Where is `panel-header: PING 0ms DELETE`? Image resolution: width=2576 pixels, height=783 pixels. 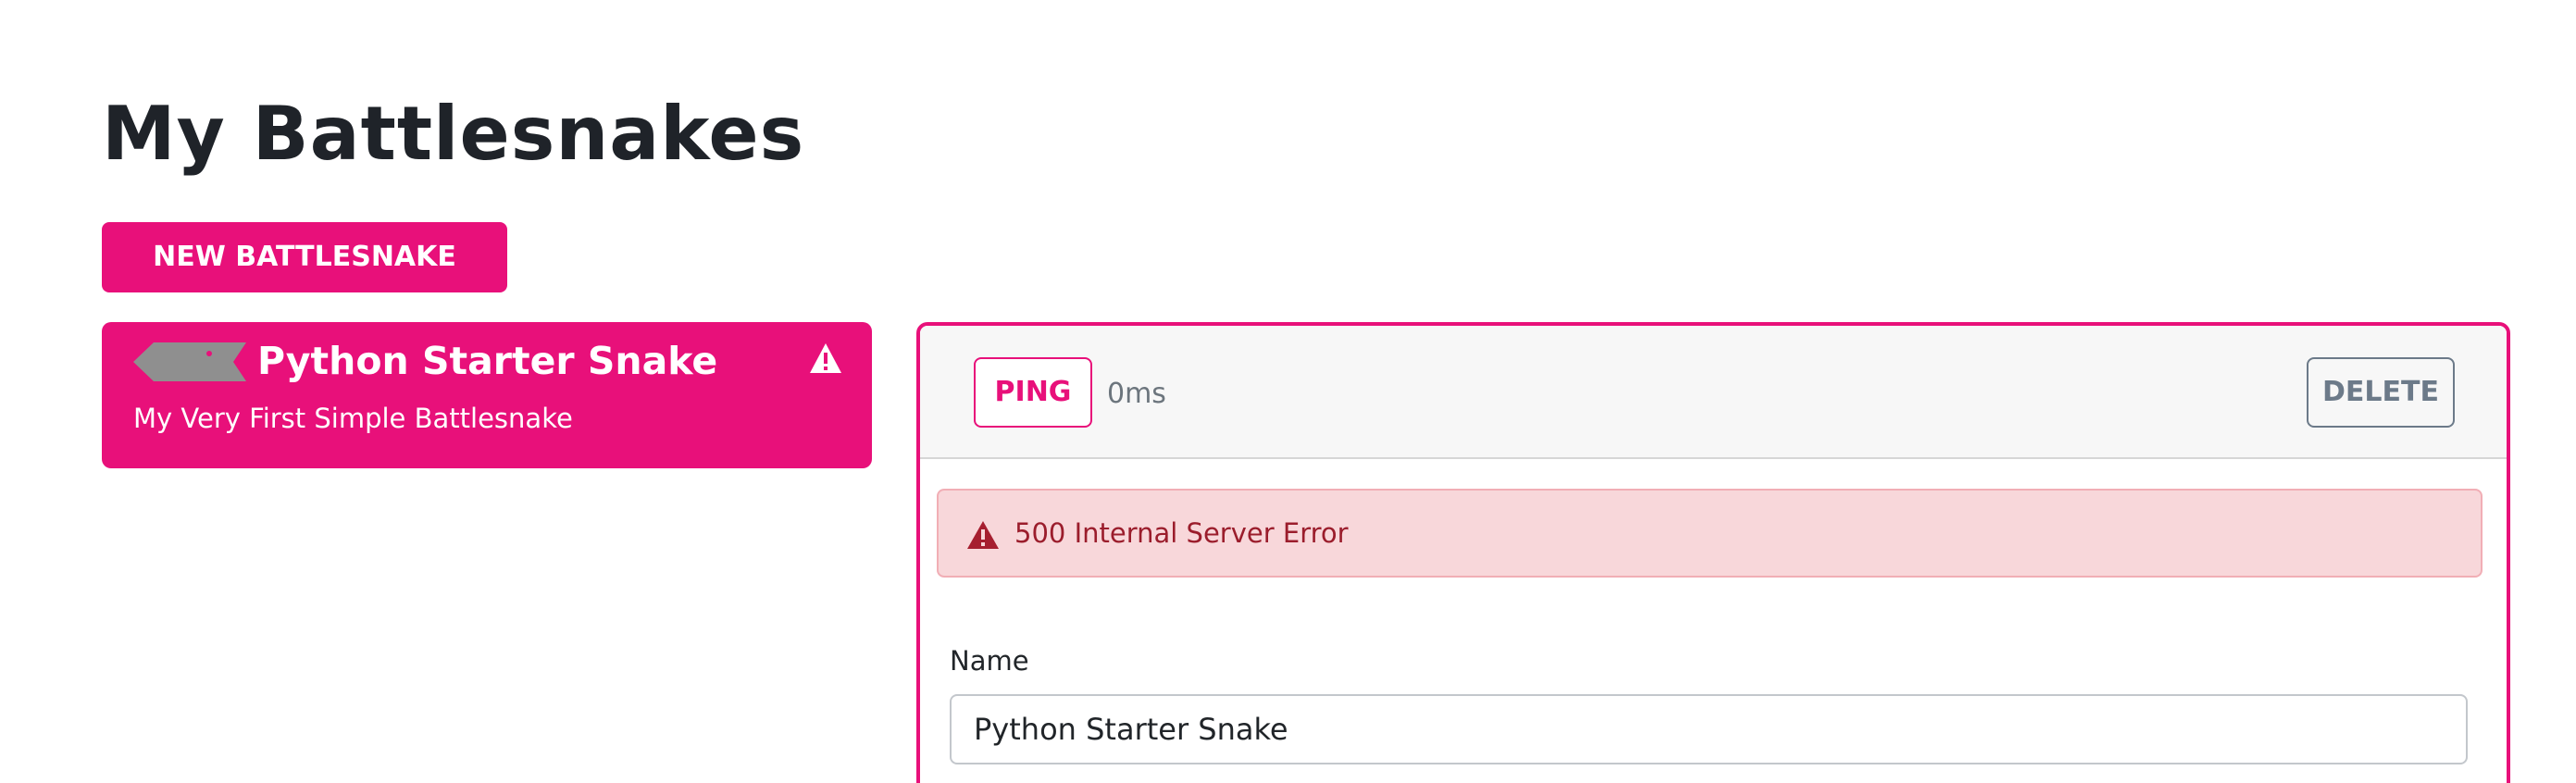 panel-header: PING 0ms DELETE is located at coordinates (1713, 392).